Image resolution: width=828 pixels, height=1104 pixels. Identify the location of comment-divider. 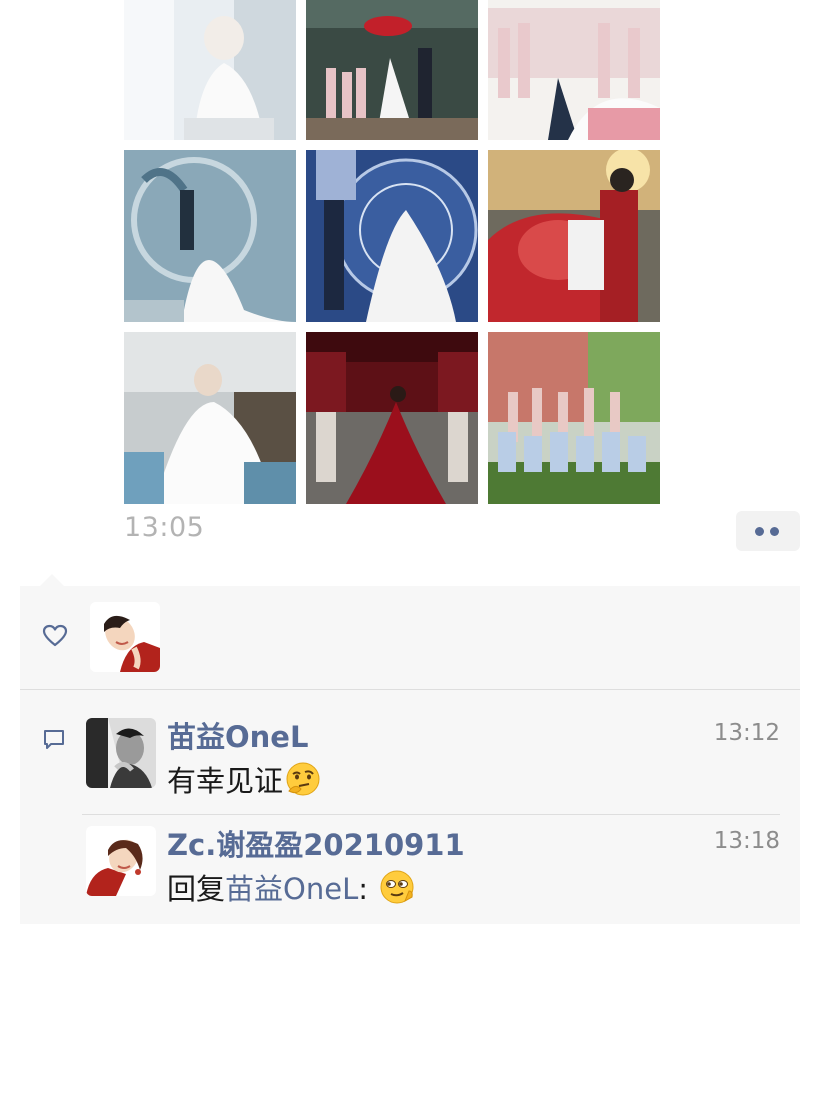
(431, 814).